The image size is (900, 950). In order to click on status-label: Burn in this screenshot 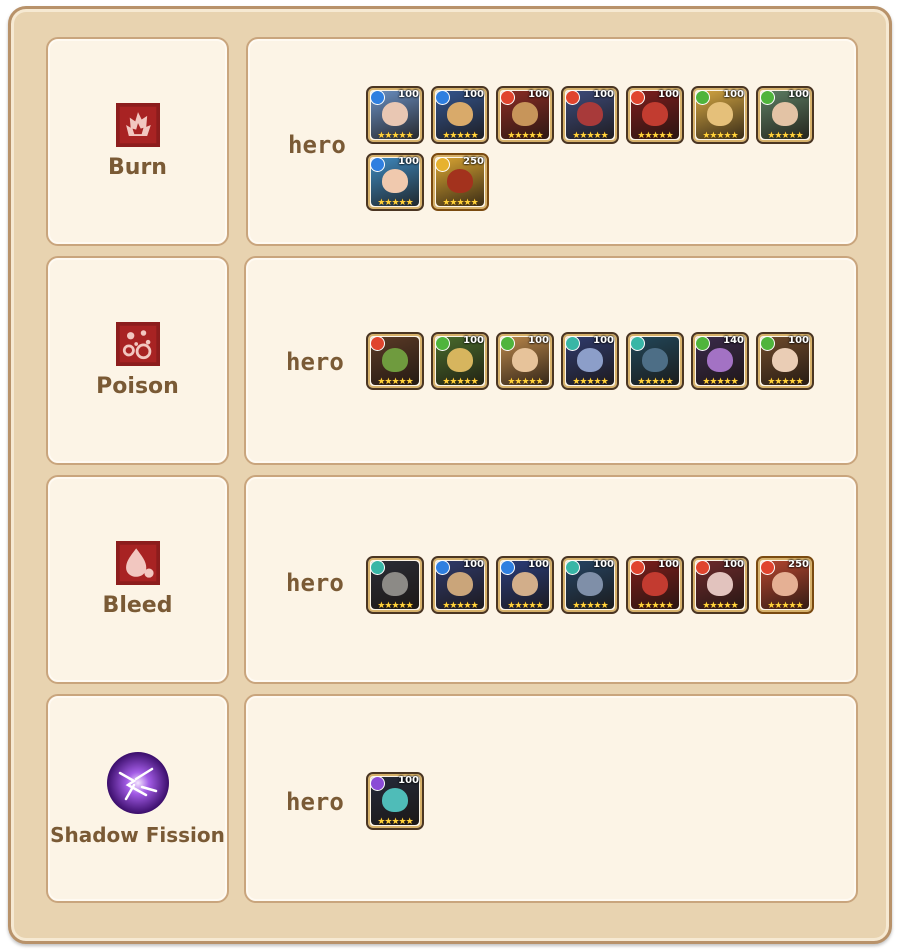, I will do `click(137, 167)`.